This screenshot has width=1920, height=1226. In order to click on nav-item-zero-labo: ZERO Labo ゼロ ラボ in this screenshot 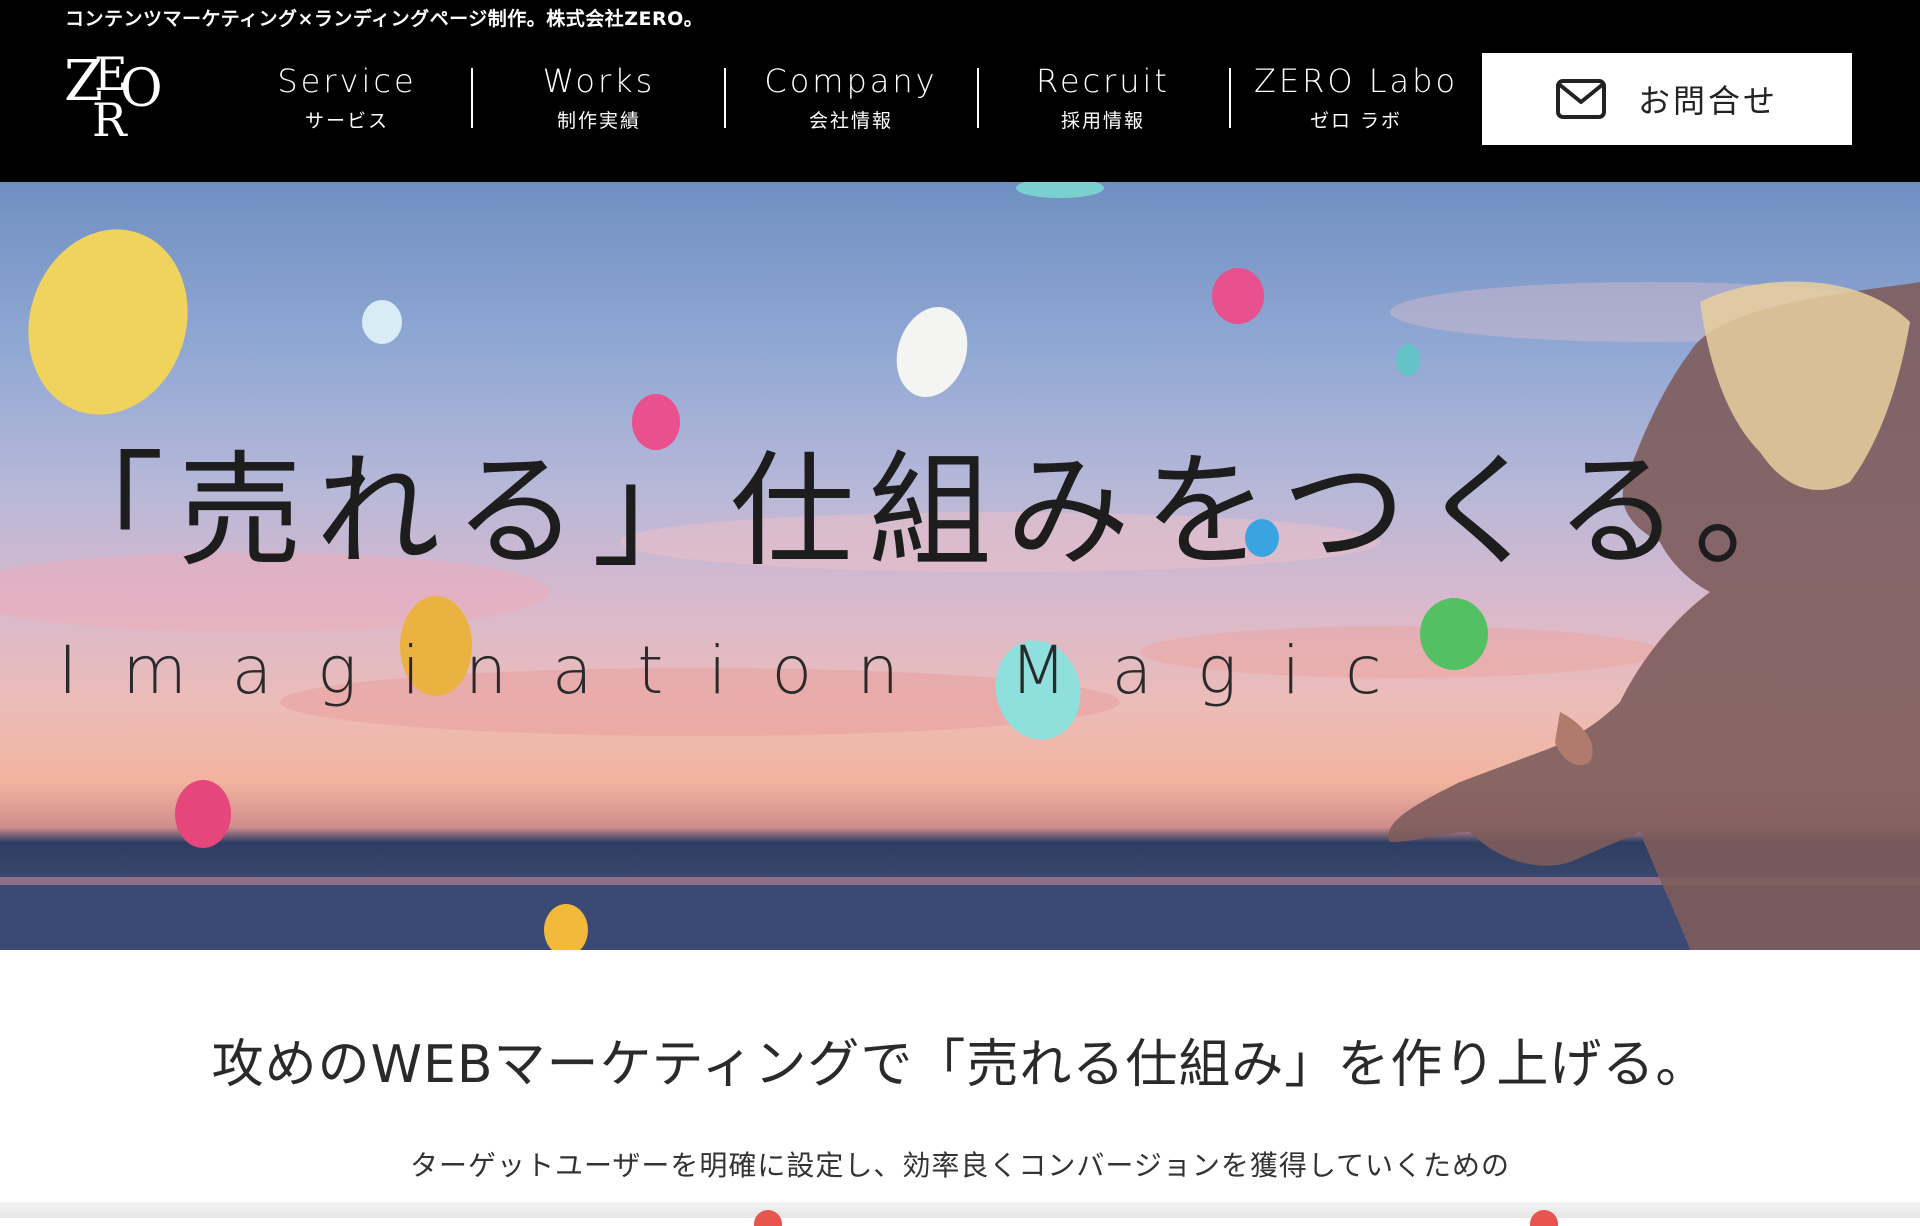, I will do `click(1356, 101)`.